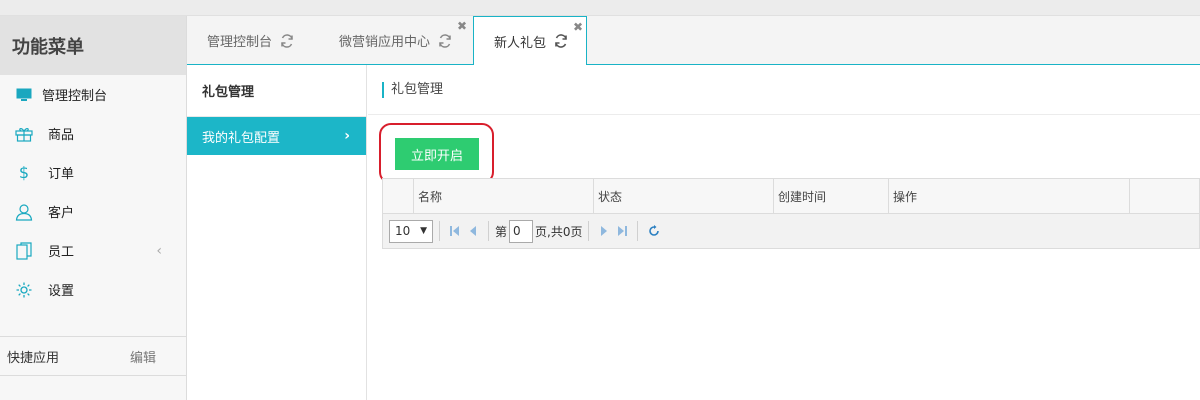 The image size is (1200, 400). What do you see at coordinates (93, 172) in the screenshot?
I see `sidebar-item-orders: $ 订单` at bounding box center [93, 172].